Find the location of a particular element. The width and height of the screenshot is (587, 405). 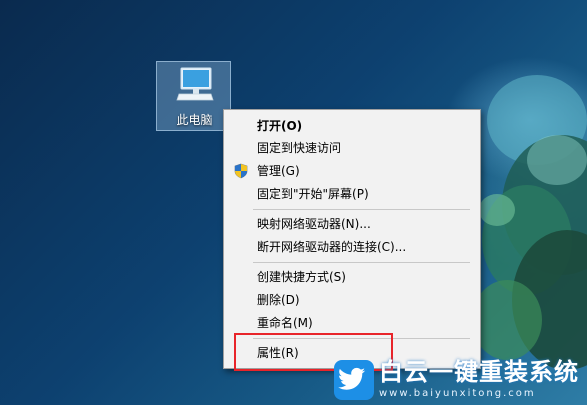

twitter-bird-icon is located at coordinates (354, 380).